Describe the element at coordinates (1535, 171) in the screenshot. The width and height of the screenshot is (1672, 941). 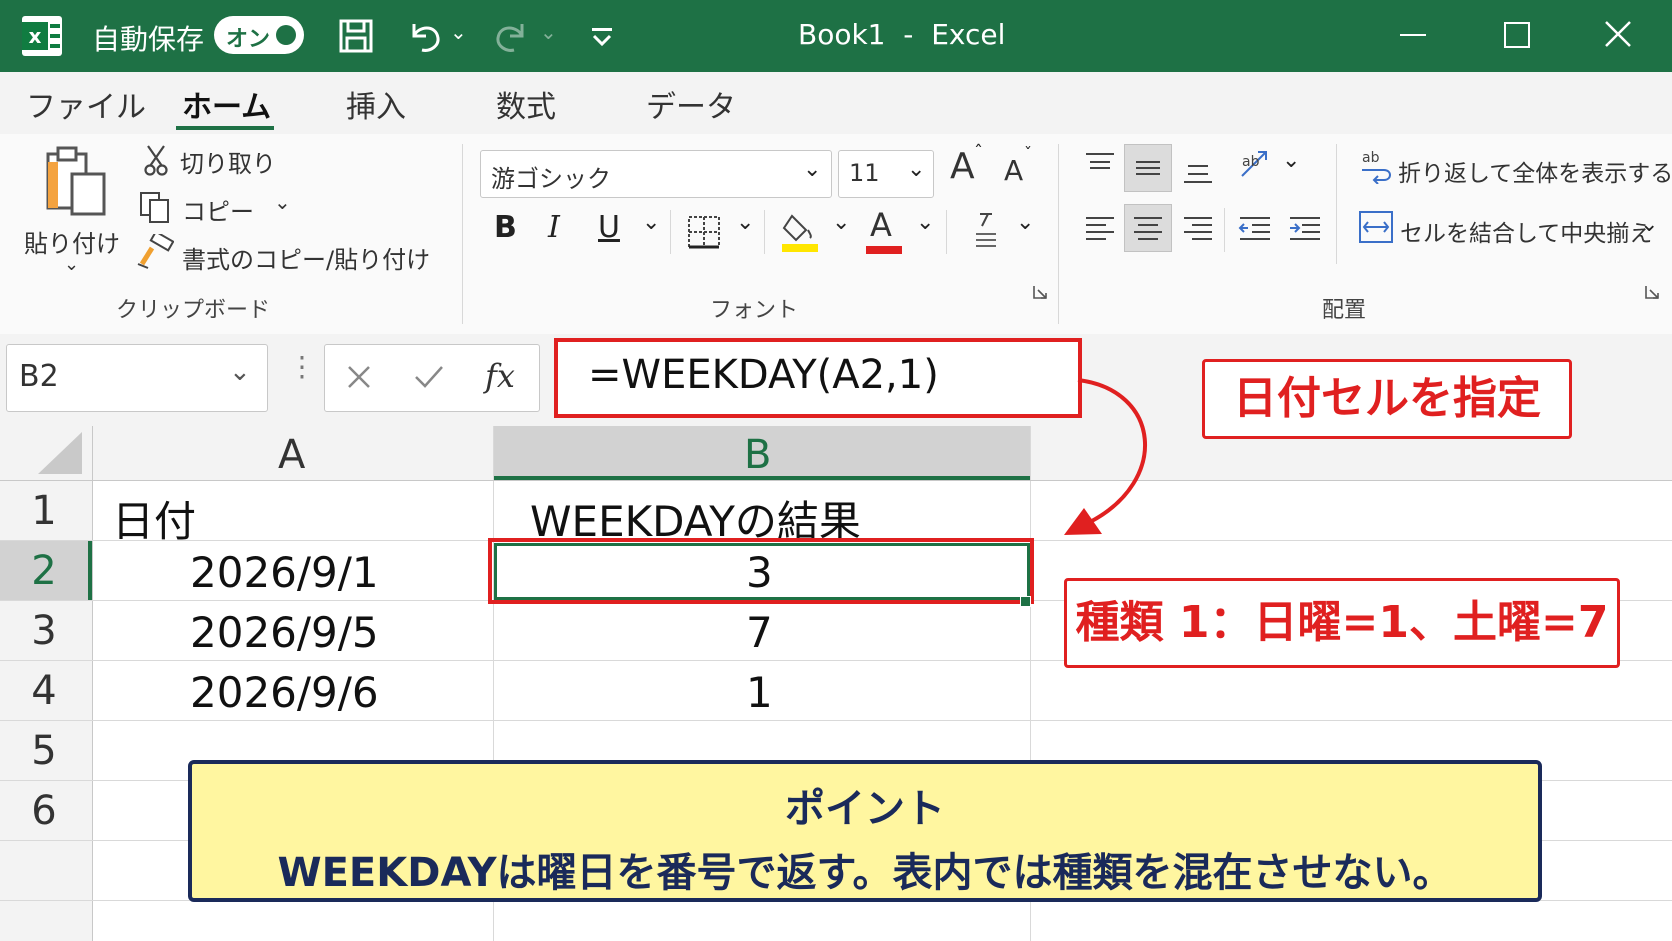
I see `wrap-text-button: 折り返して全体を表示する` at that location.